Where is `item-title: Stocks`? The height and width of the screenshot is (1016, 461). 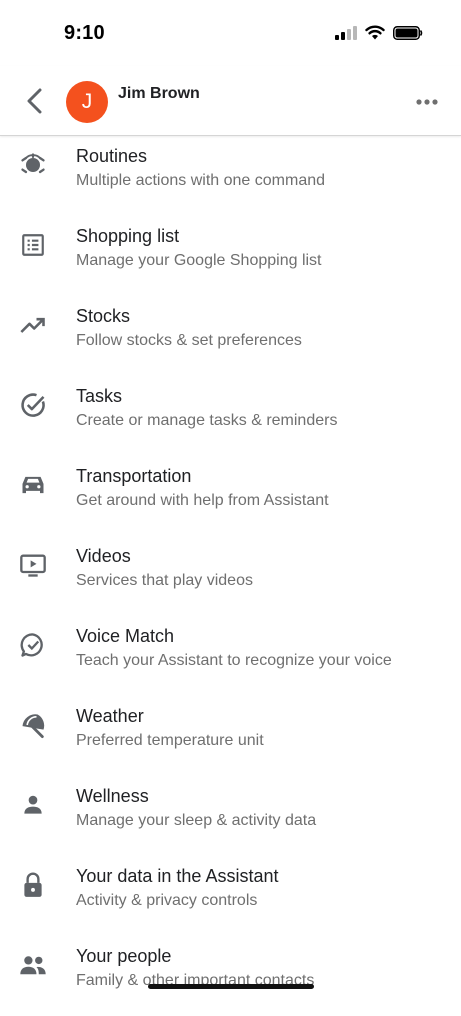 item-title: Stocks is located at coordinates (103, 316).